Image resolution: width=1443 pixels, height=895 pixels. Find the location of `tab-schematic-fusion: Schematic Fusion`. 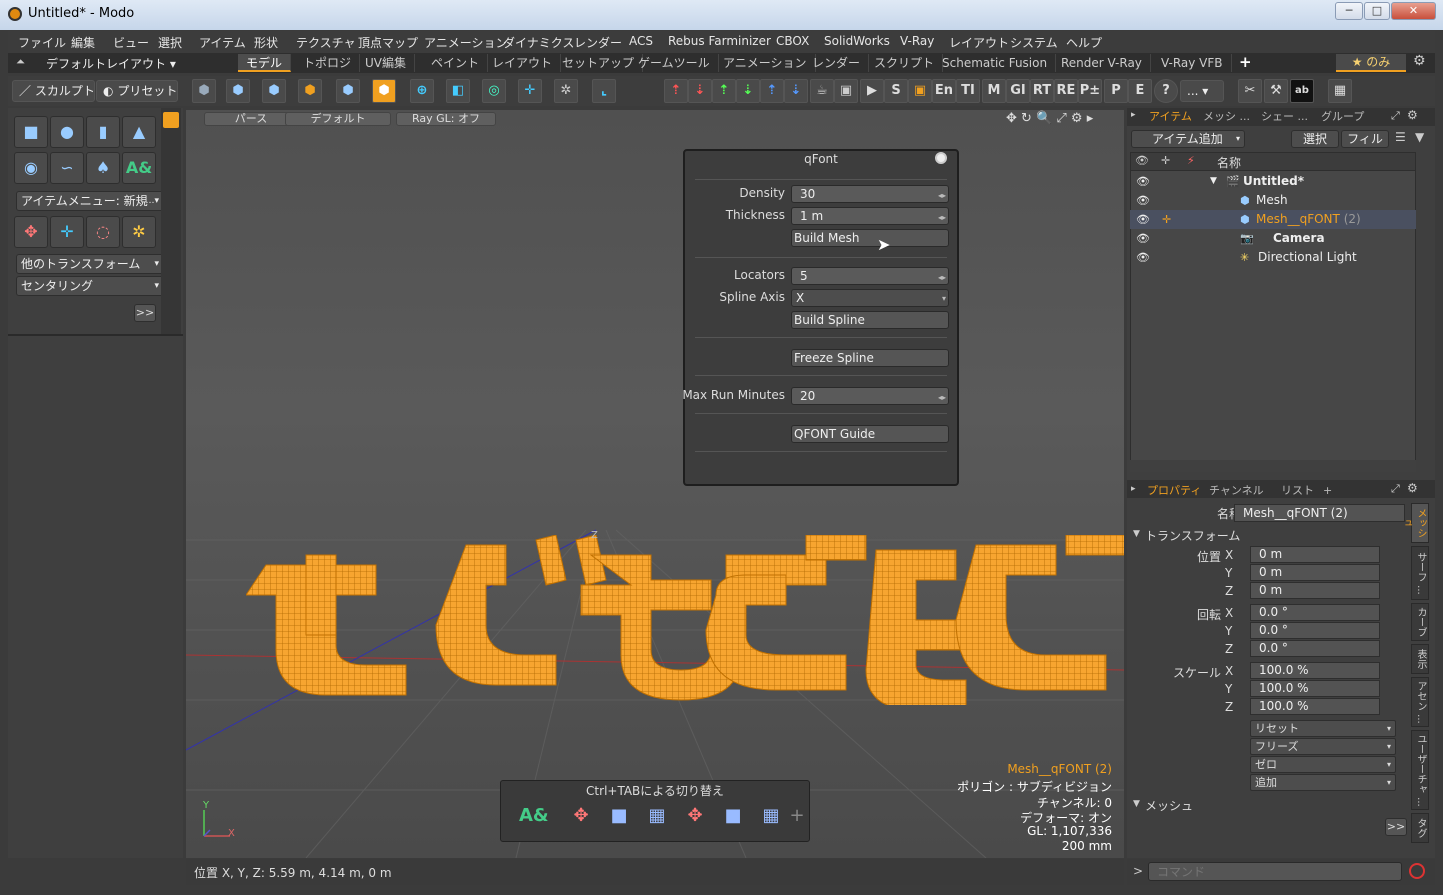

tab-schematic-fusion: Schematic Fusion is located at coordinates (995, 63).